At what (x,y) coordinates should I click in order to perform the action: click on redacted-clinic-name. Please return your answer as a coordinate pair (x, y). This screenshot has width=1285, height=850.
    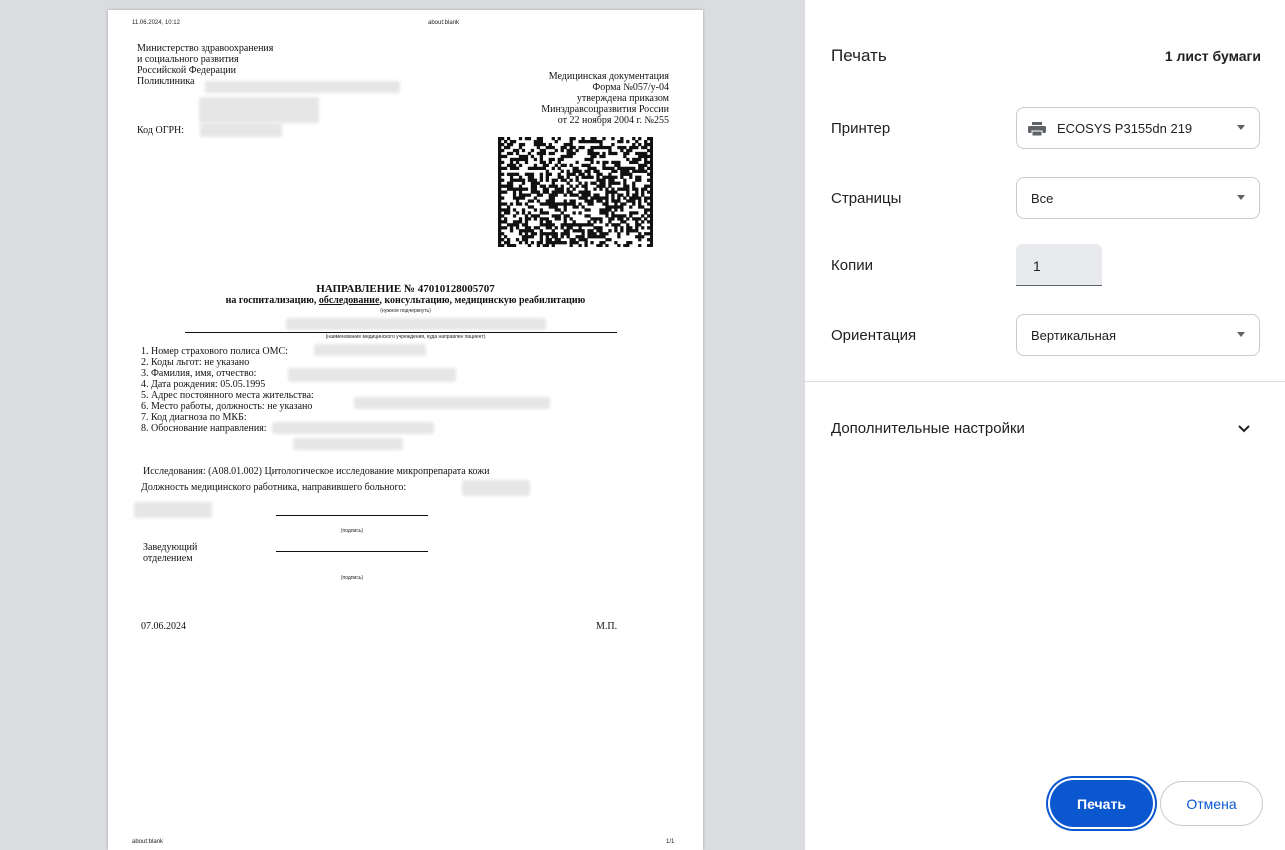
    Looking at the image, I should click on (302, 87).